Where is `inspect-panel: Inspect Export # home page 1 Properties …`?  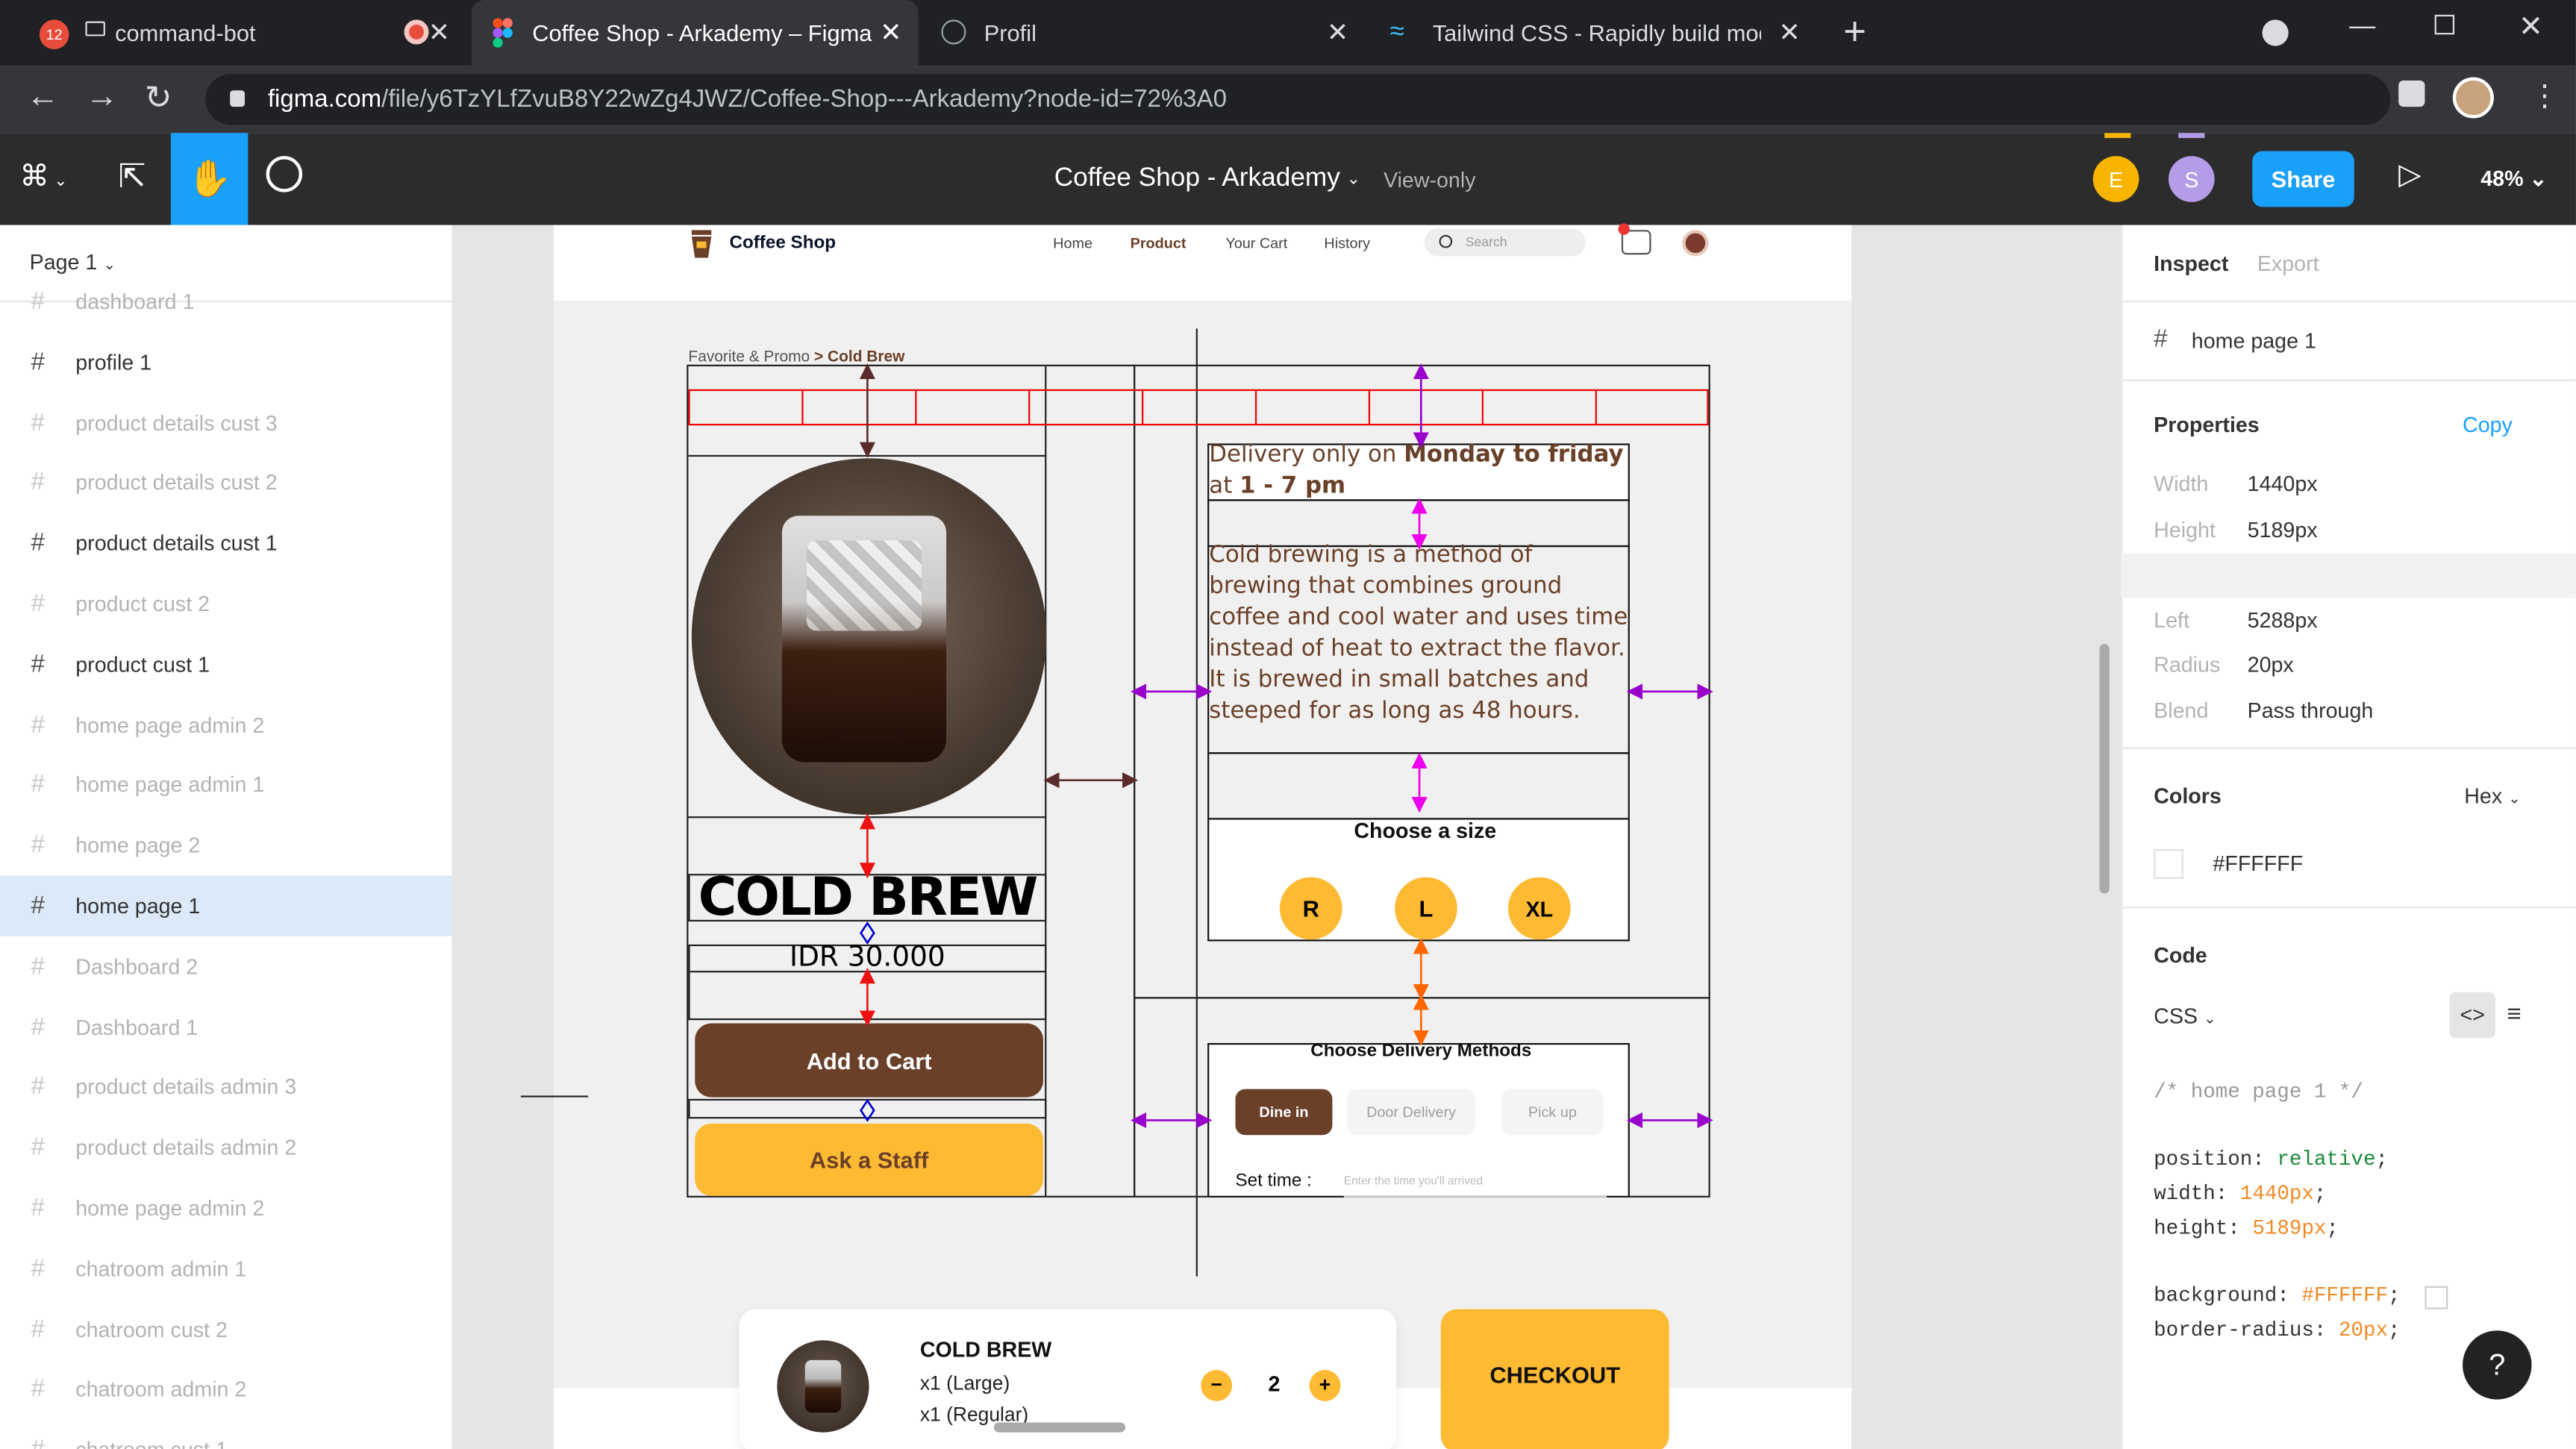 inspect-panel: Inspect Export # home page 1 Properties … is located at coordinates (2348, 837).